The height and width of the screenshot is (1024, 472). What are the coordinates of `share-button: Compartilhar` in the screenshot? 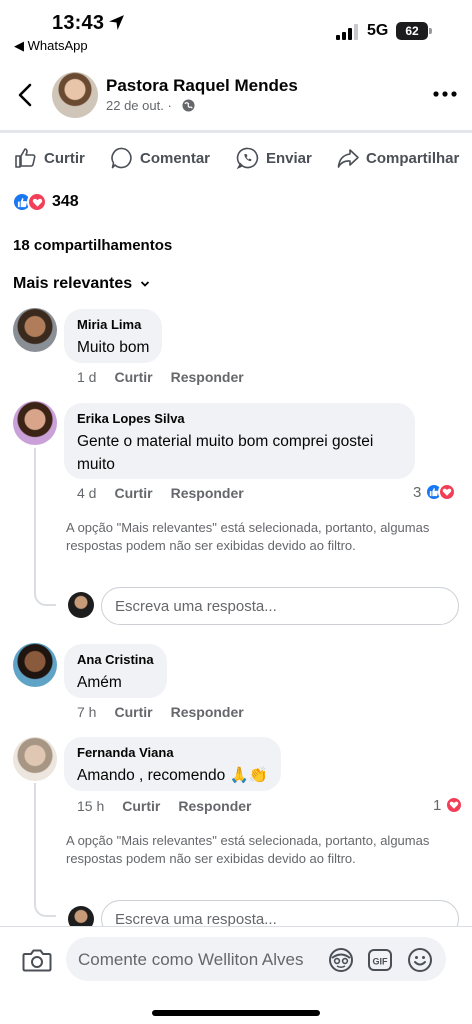 It's located at (397, 158).